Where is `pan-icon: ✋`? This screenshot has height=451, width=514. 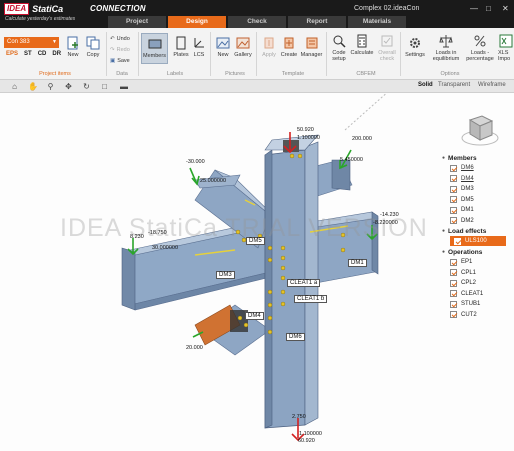
pan-icon: ✋ is located at coordinates (33, 86).